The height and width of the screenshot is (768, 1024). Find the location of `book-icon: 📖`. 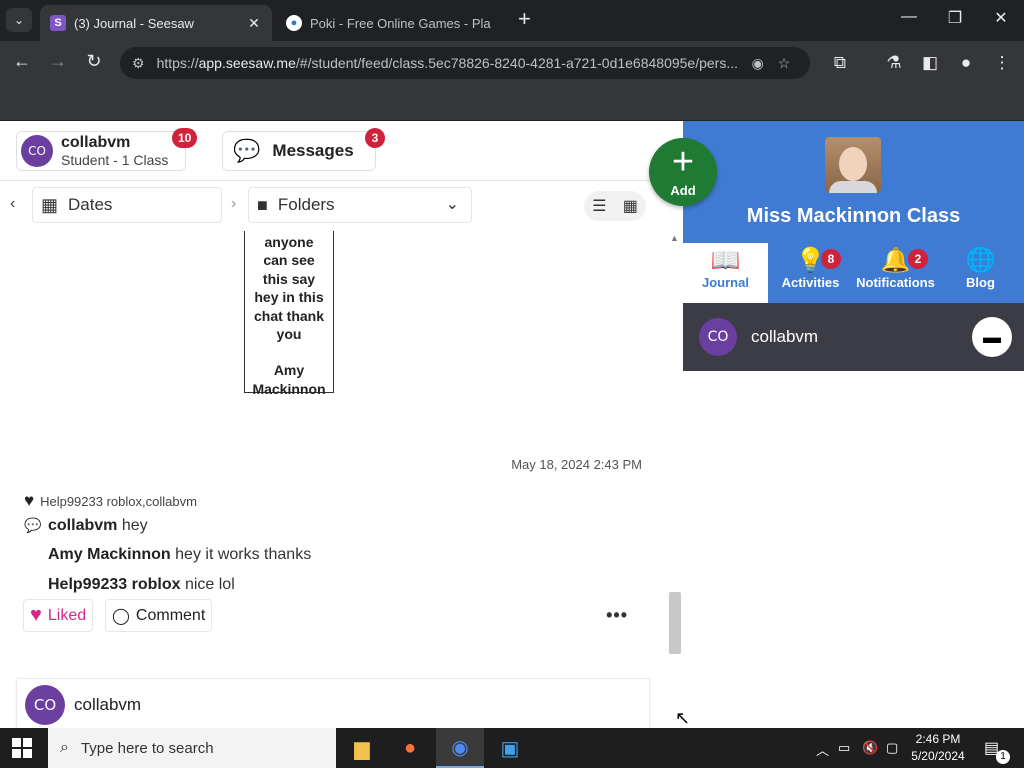

book-icon: 📖 is located at coordinates (725, 260).